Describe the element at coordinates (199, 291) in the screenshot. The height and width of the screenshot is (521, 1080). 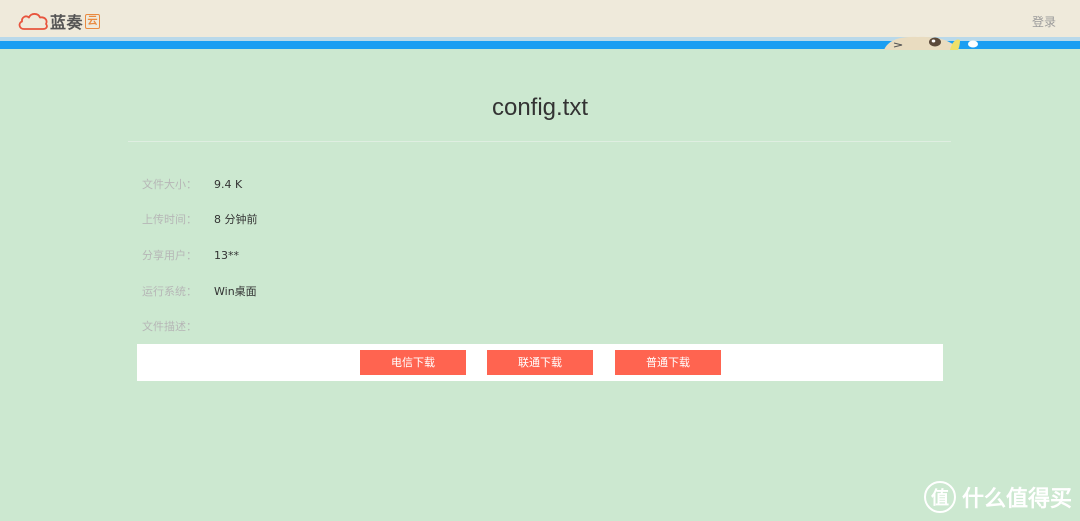
I see `info-row-system: 运行系统： Win桌面` at that location.